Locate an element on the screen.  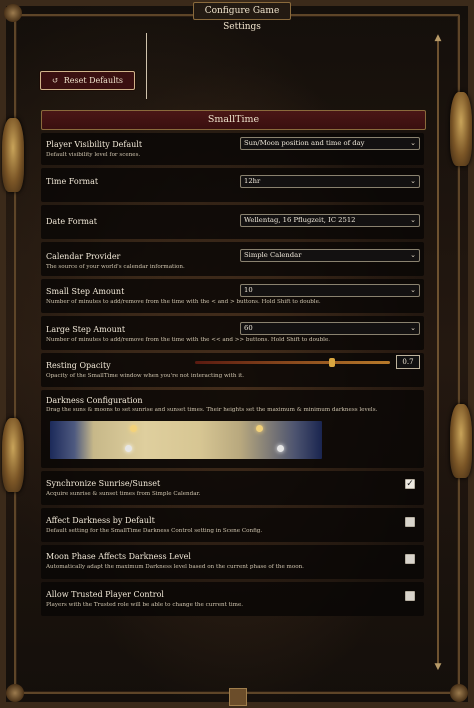
right-ornament-bottom is located at coordinates (461, 441).